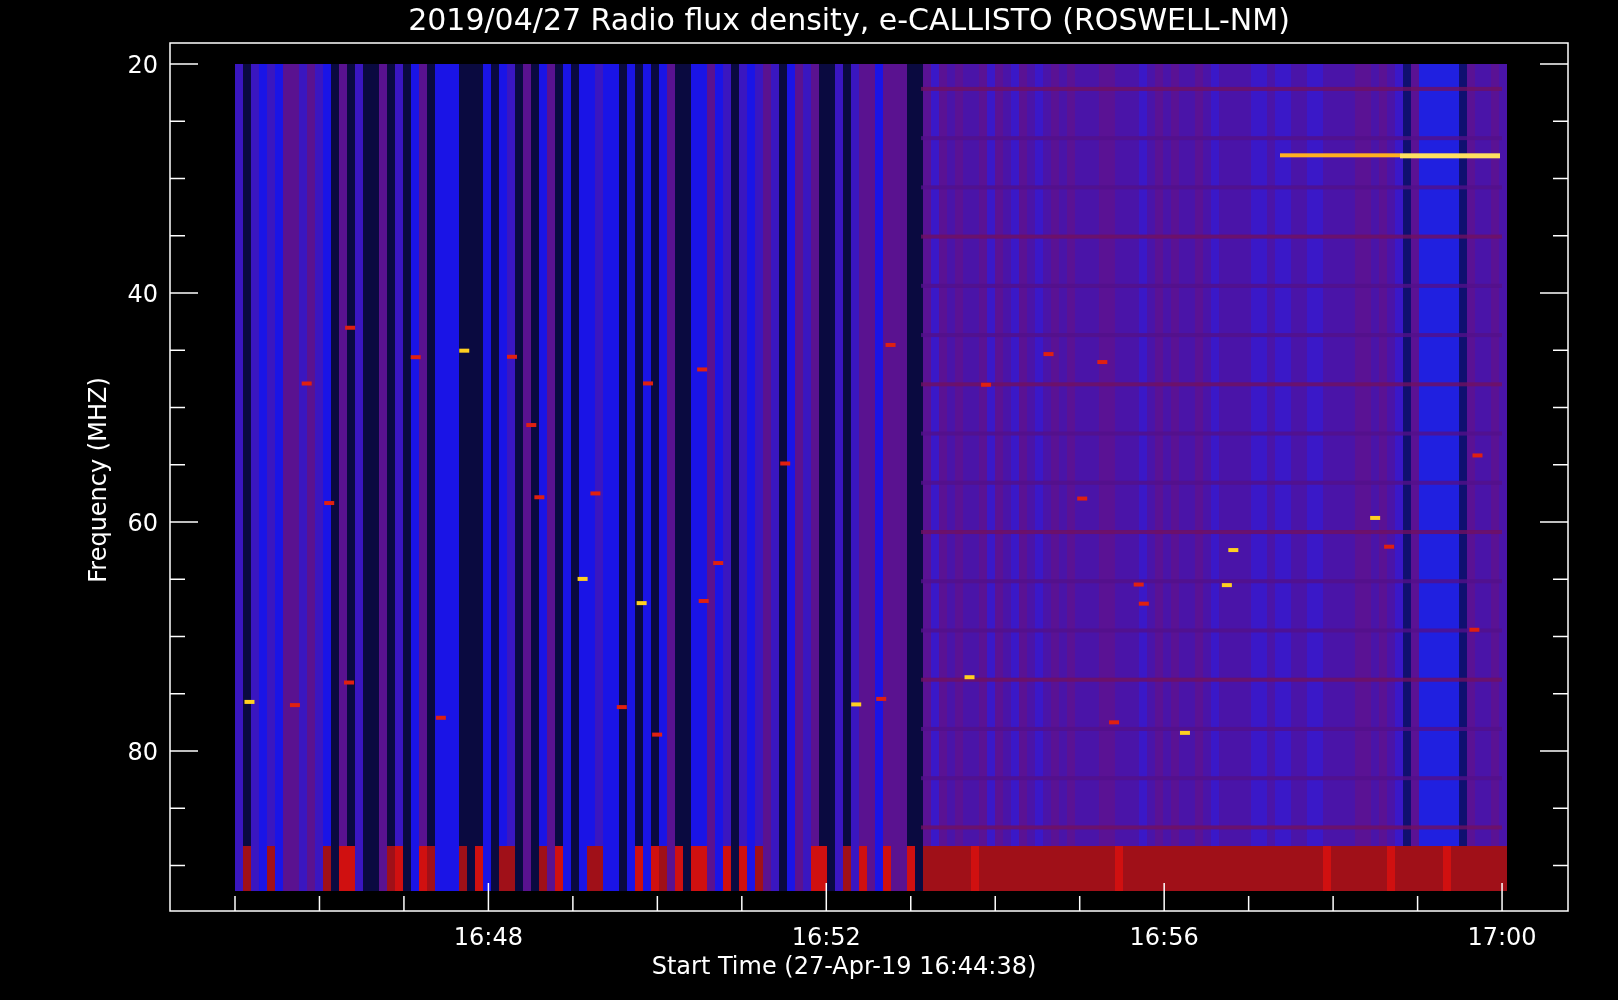  I want to click on axis-tick-label: 16:52, so click(826, 937).